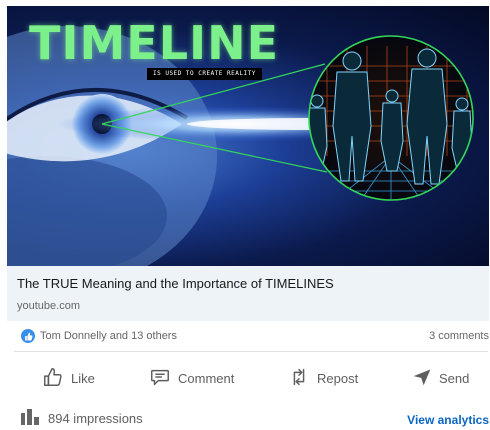 Image resolution: width=490 pixels, height=430 pixels. I want to click on send-button: Send, so click(440, 378).